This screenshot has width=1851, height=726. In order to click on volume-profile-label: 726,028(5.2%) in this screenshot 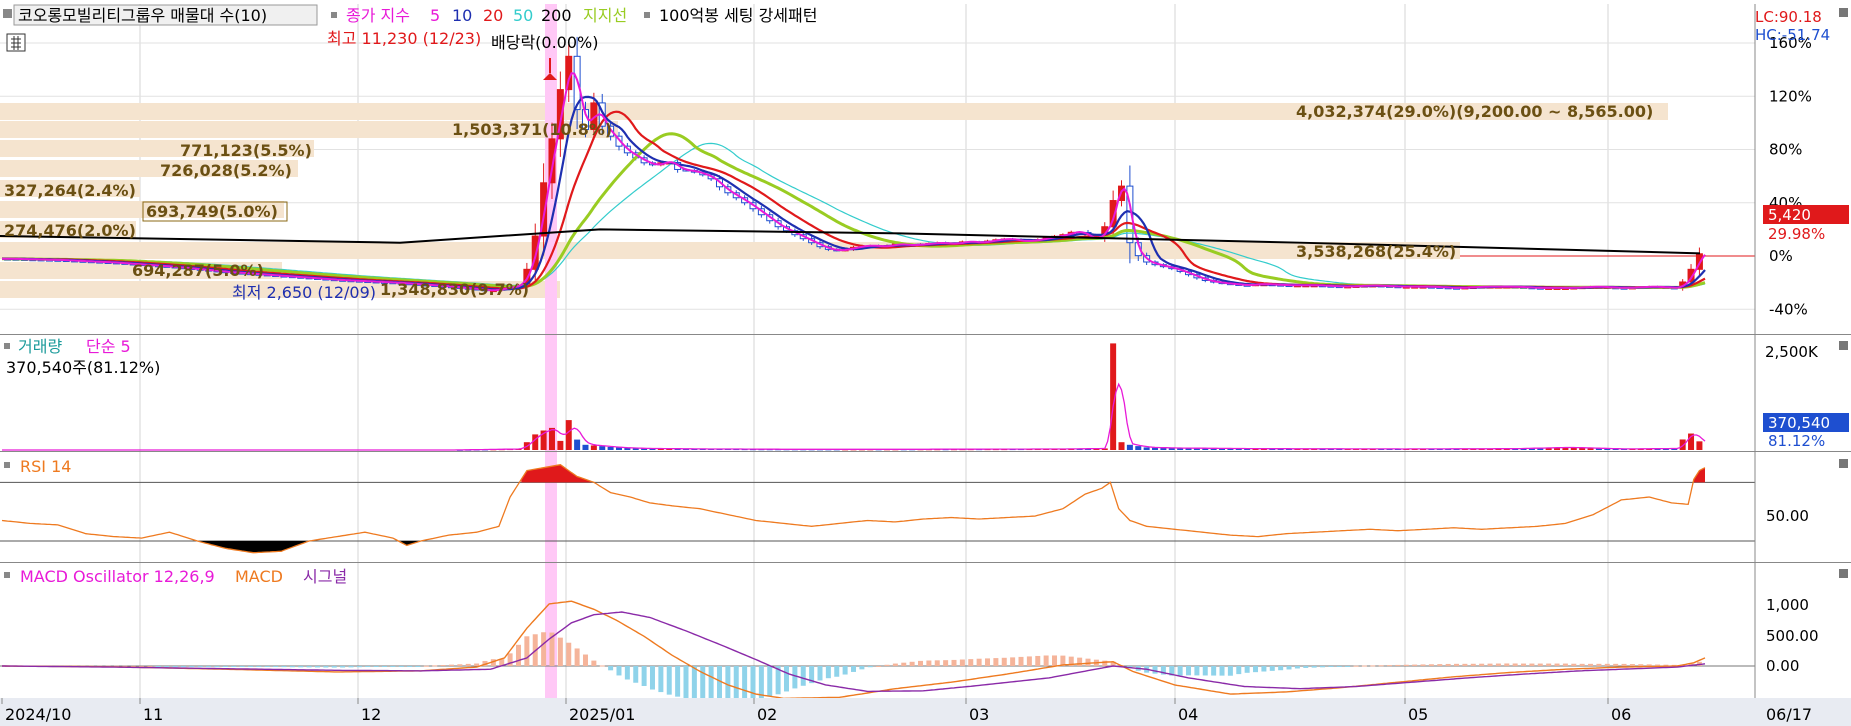, I will do `click(226, 170)`.